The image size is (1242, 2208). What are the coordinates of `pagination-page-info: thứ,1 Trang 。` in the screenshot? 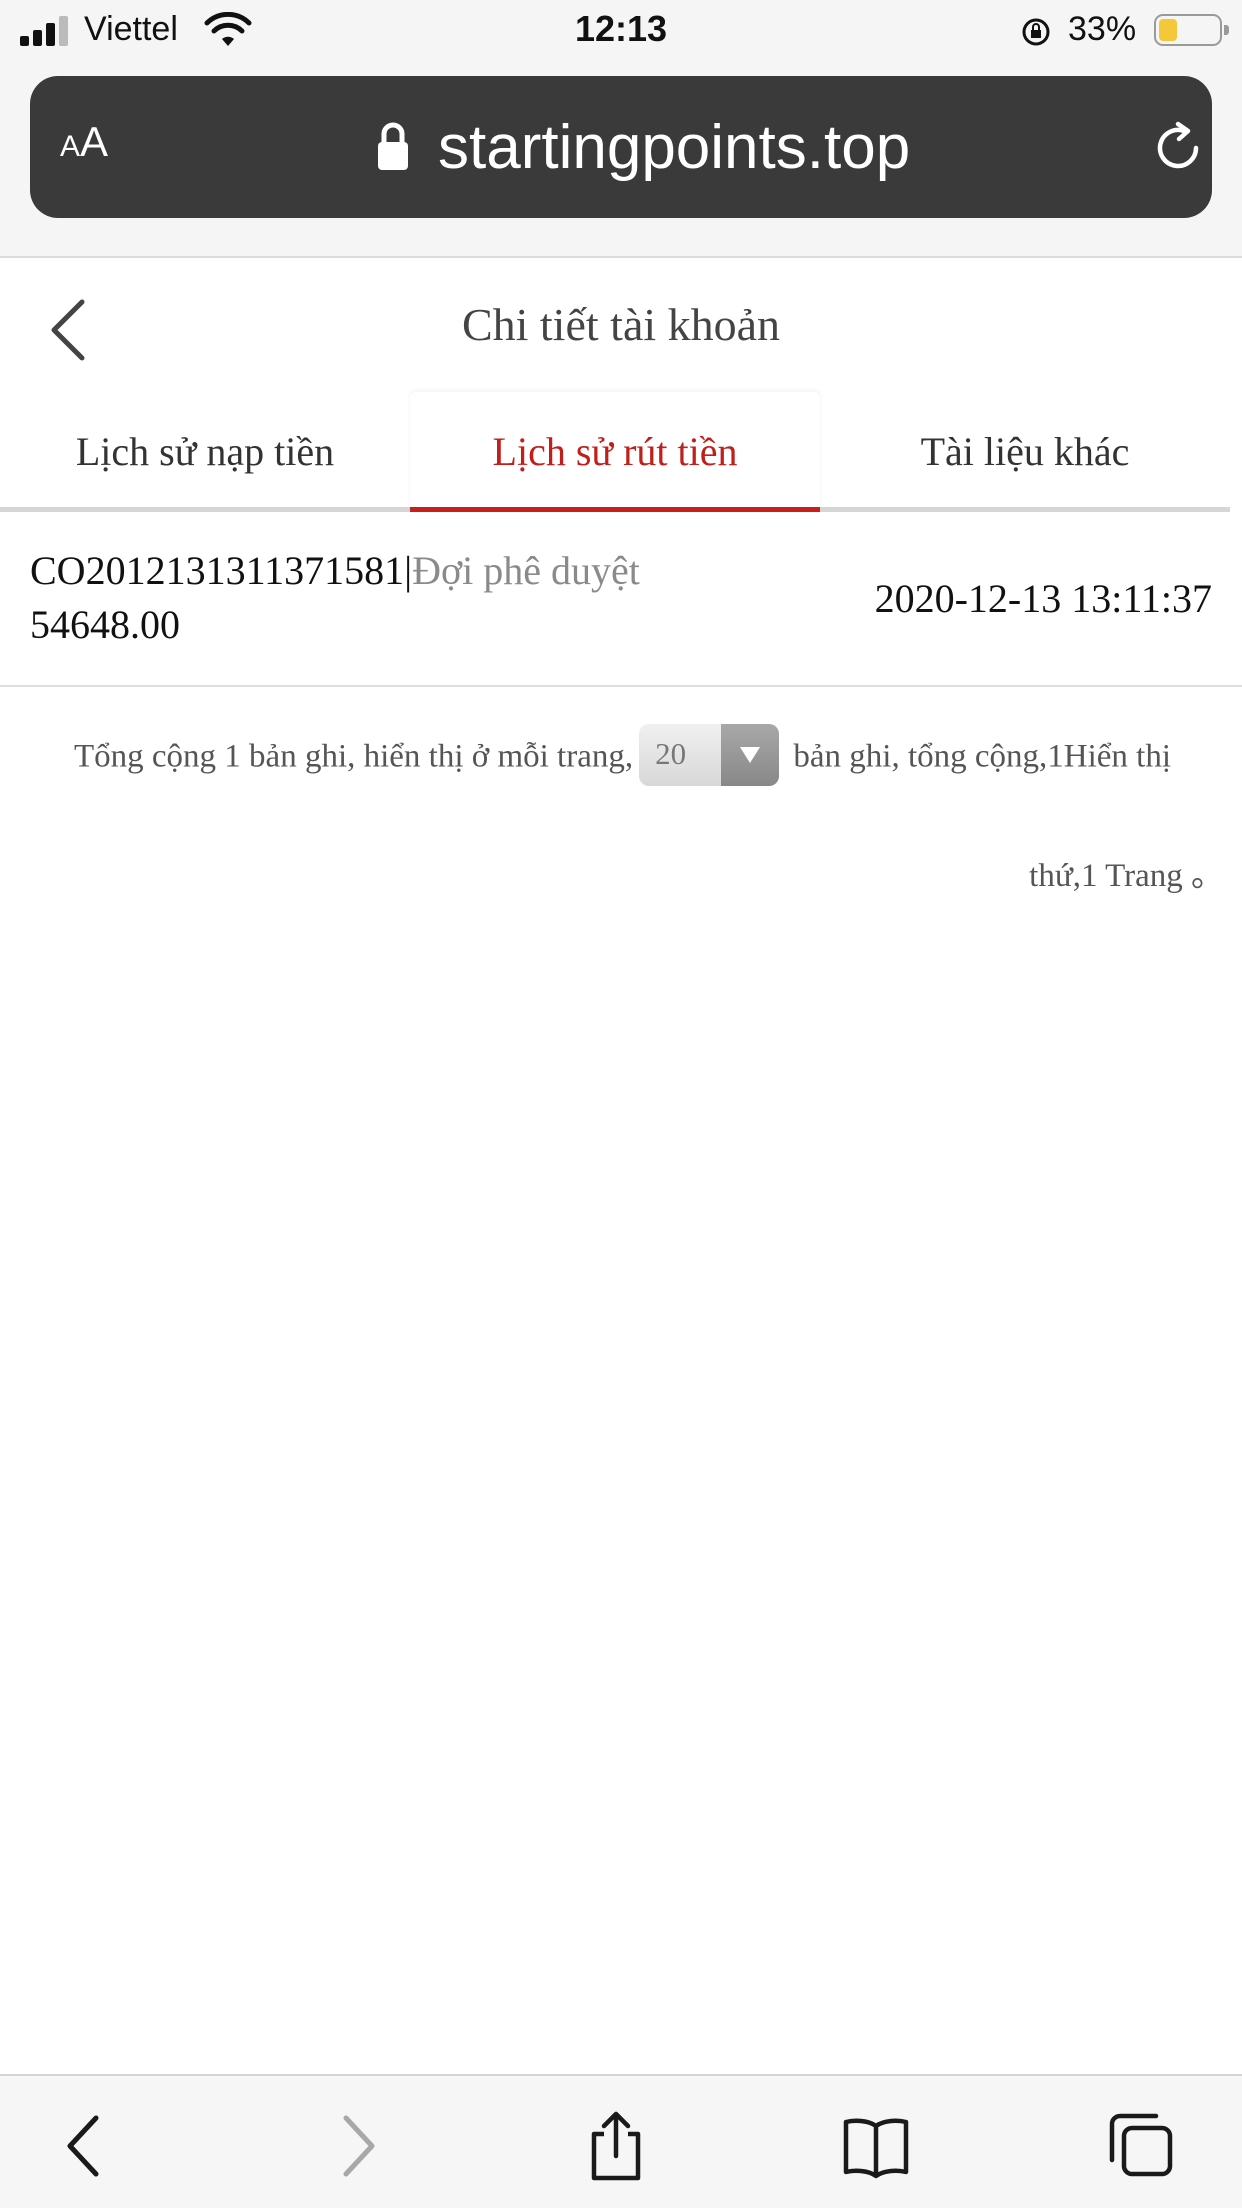 It's located at (1126, 876).